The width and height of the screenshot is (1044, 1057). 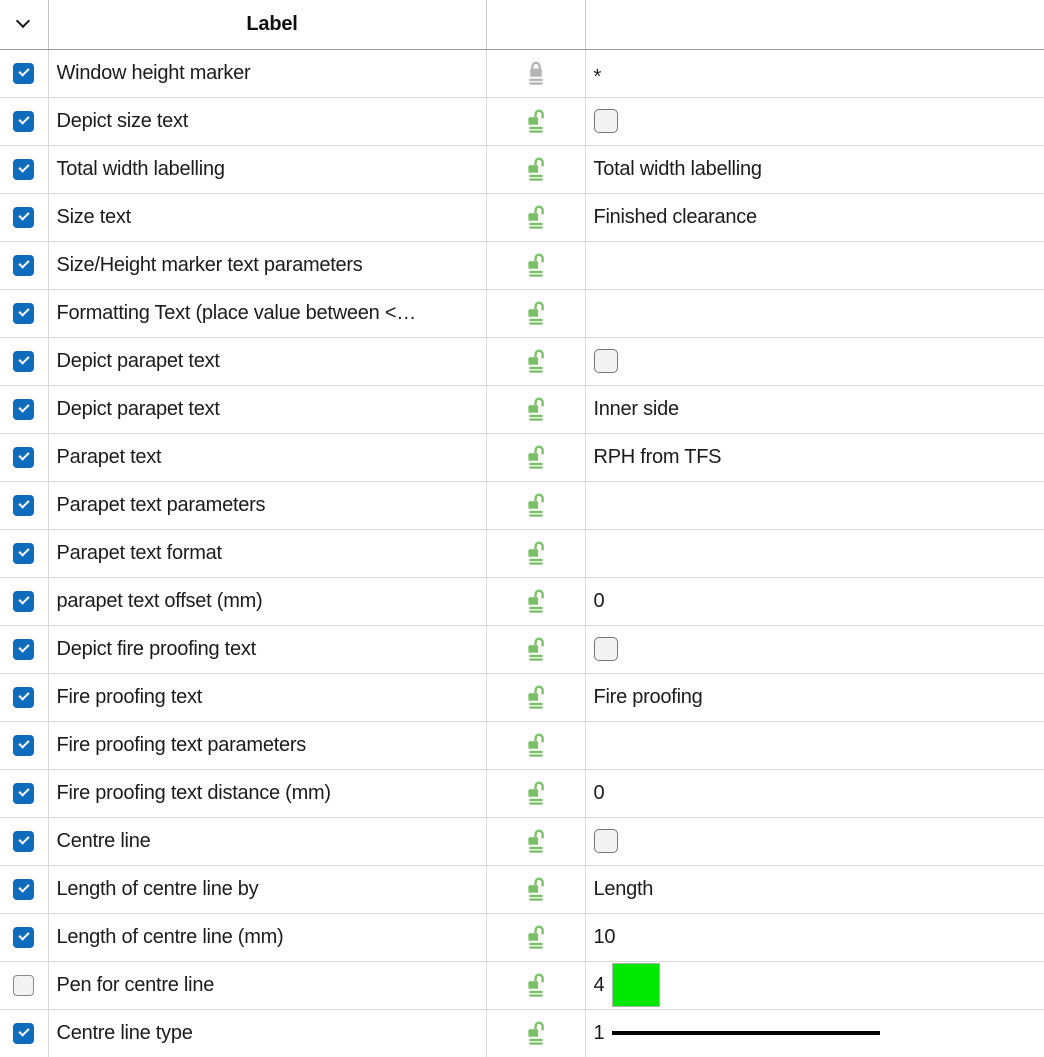 I want to click on row-value-cell: Inner side, so click(x=814, y=409).